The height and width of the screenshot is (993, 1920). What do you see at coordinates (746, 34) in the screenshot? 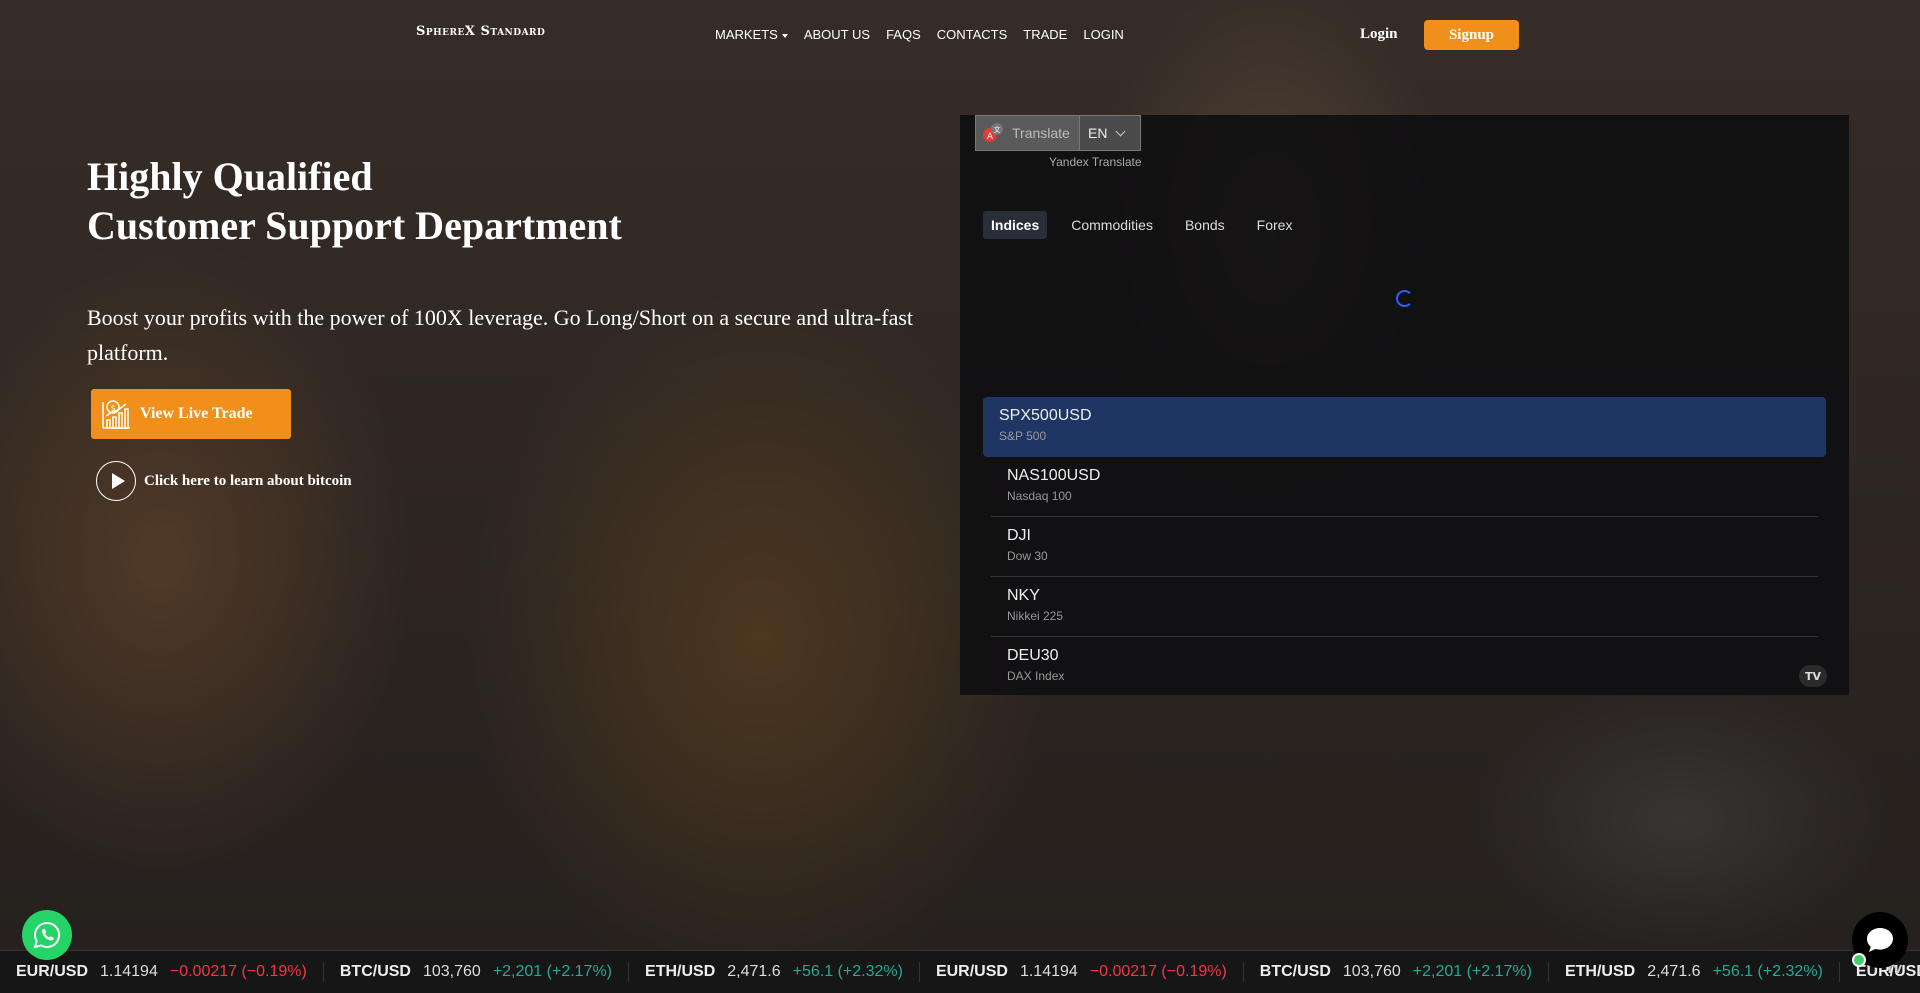
I see `nav-markets-label: MARKETS` at bounding box center [746, 34].